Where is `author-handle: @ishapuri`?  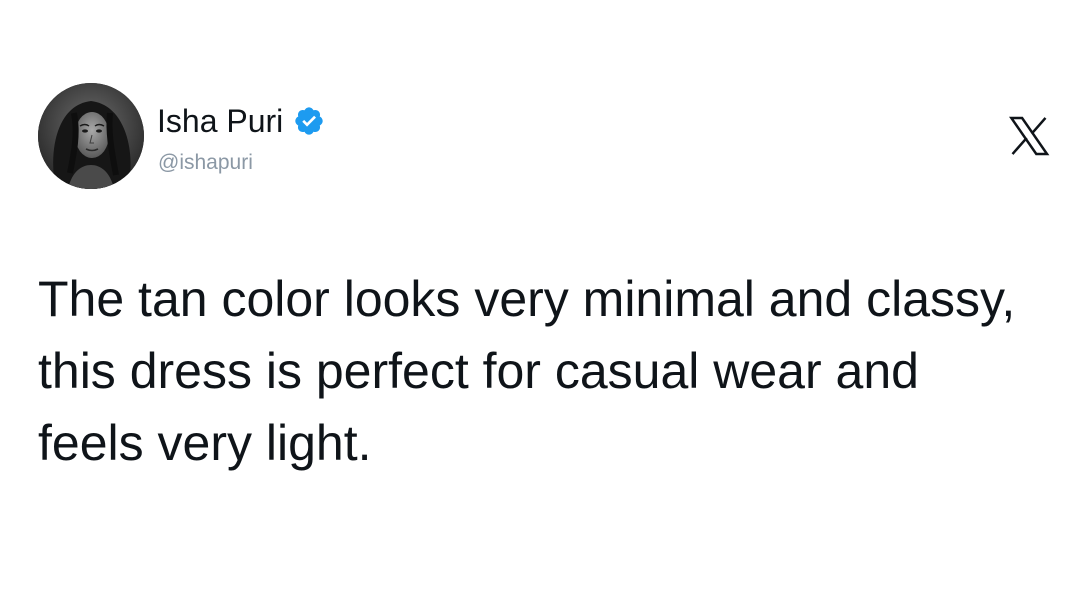 author-handle: @ishapuri is located at coordinates (205, 163).